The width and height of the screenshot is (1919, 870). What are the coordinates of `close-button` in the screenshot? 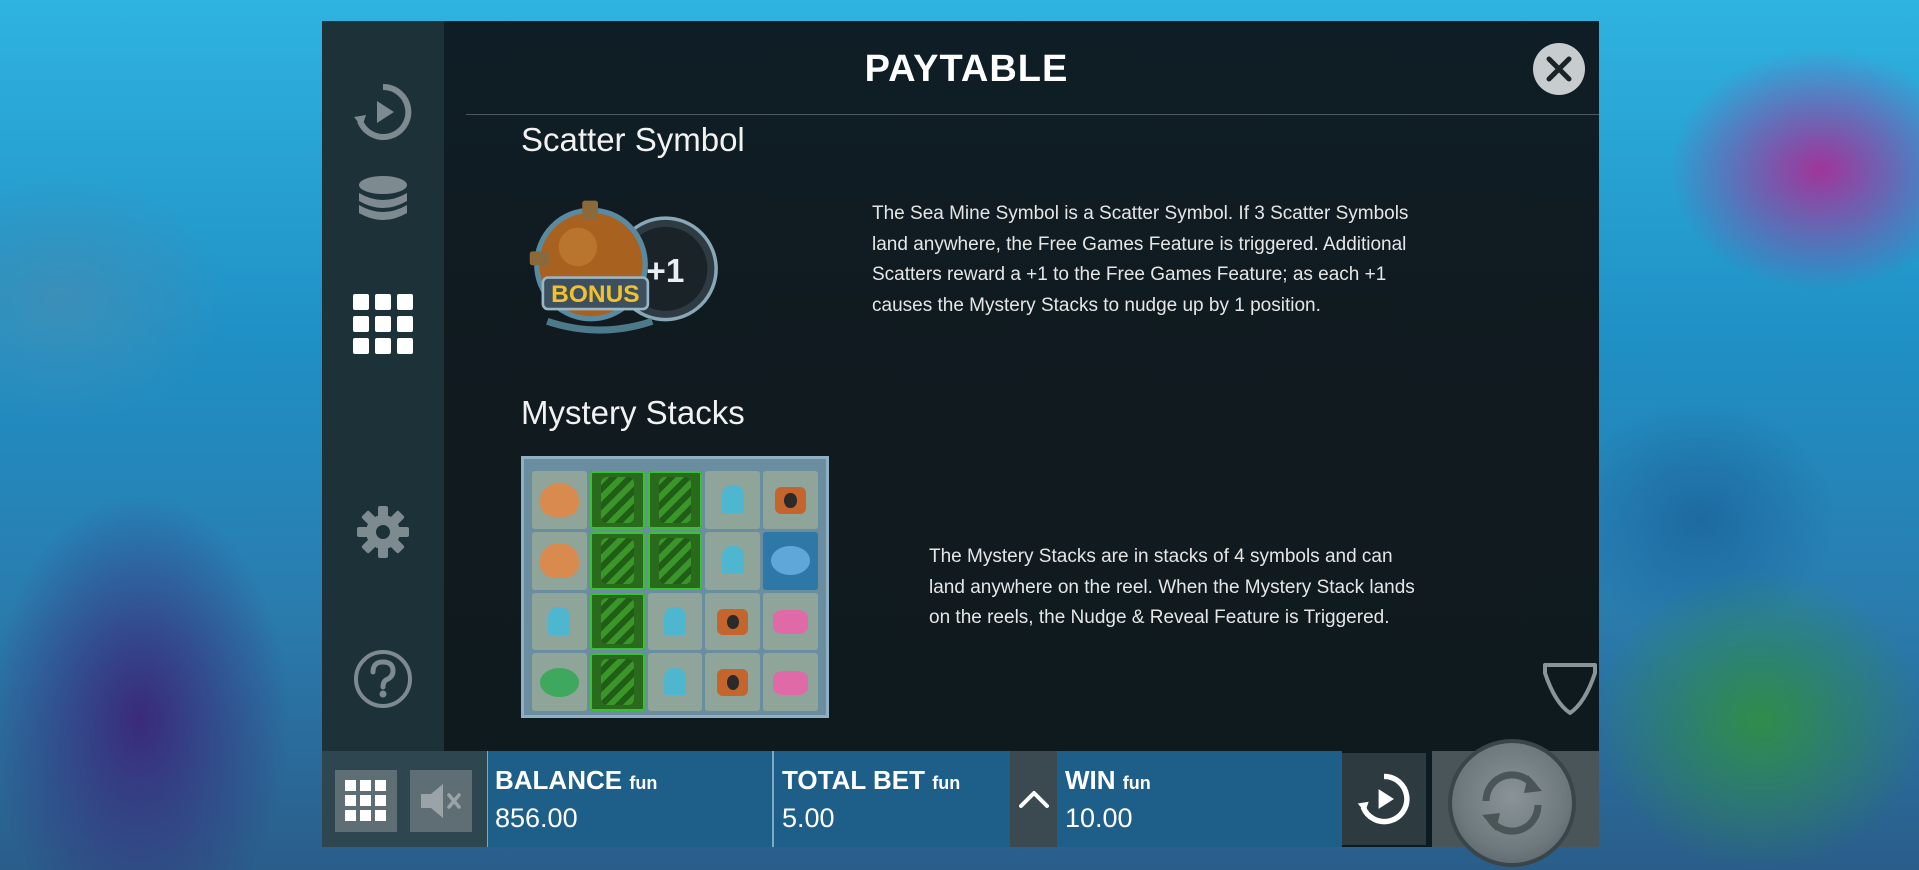 It's located at (1559, 69).